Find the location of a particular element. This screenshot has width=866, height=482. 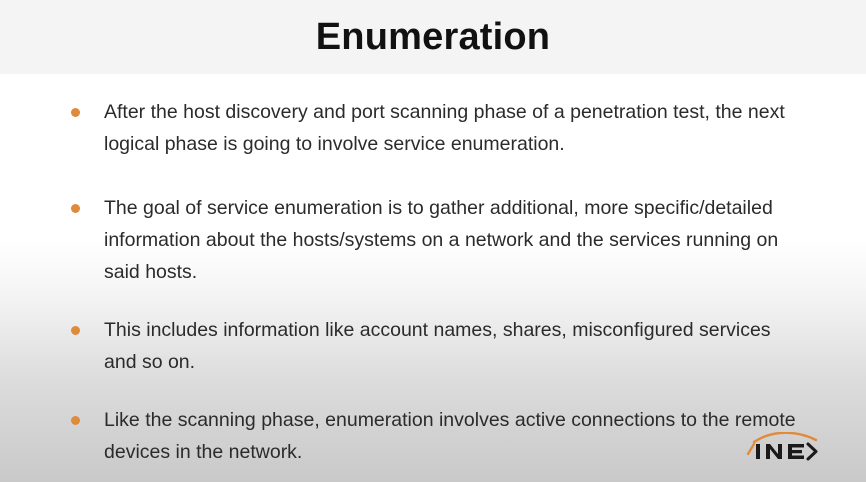

slide-title: Enumeration is located at coordinates (433, 36).